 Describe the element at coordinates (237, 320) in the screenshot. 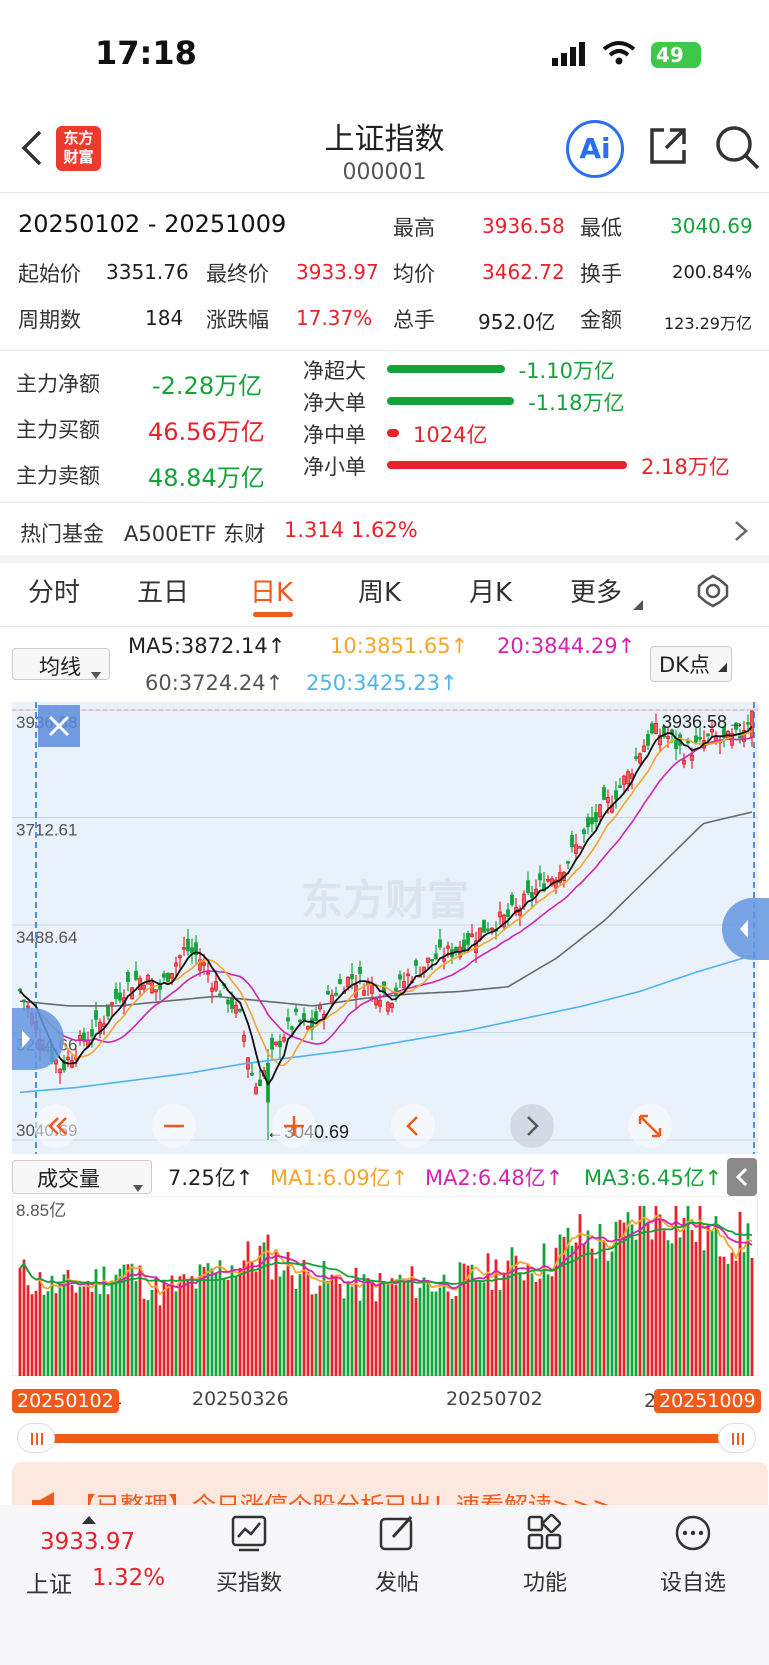

I see `change-label: 涨跌幅` at that location.